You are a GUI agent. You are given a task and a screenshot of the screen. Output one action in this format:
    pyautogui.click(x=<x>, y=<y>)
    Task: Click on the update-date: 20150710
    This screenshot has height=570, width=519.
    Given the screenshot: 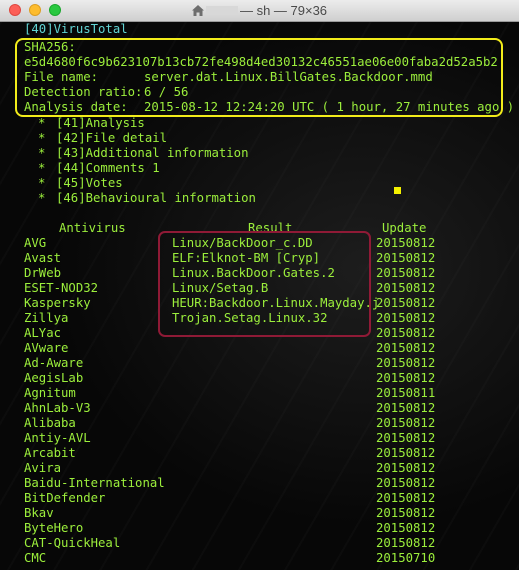 What is the action you would take?
    pyautogui.click(x=406, y=558)
    